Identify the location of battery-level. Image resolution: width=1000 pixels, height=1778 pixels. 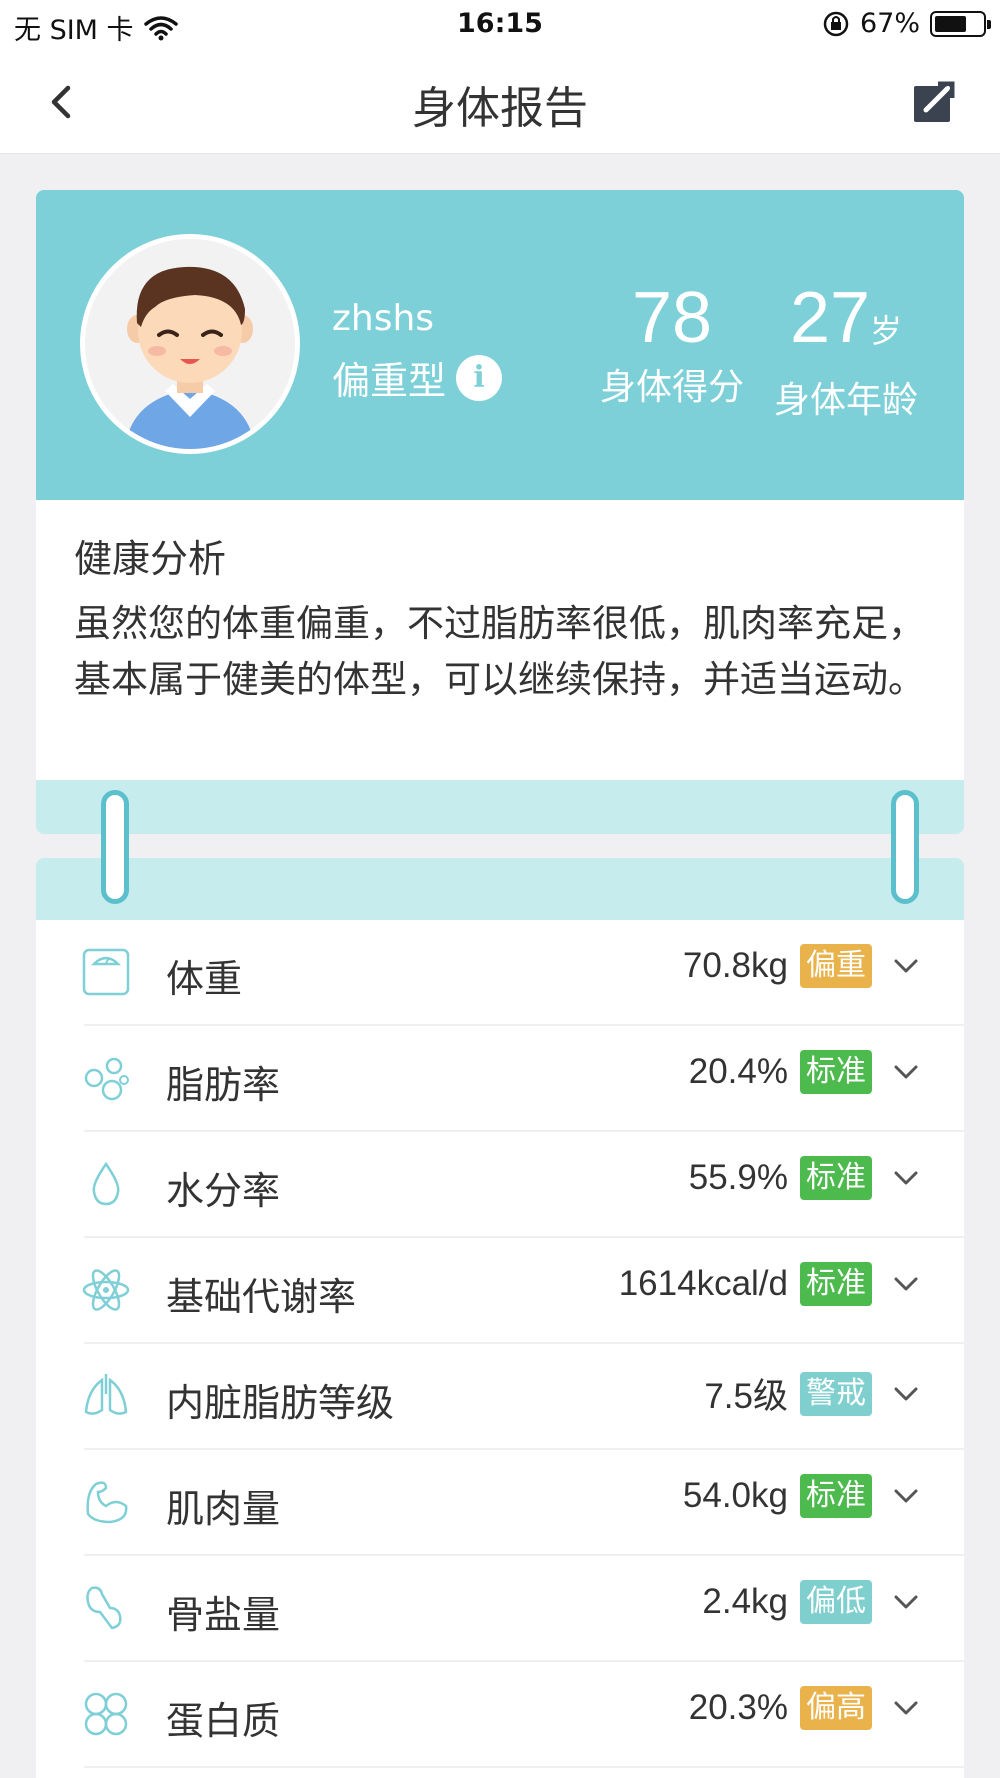
(950, 23).